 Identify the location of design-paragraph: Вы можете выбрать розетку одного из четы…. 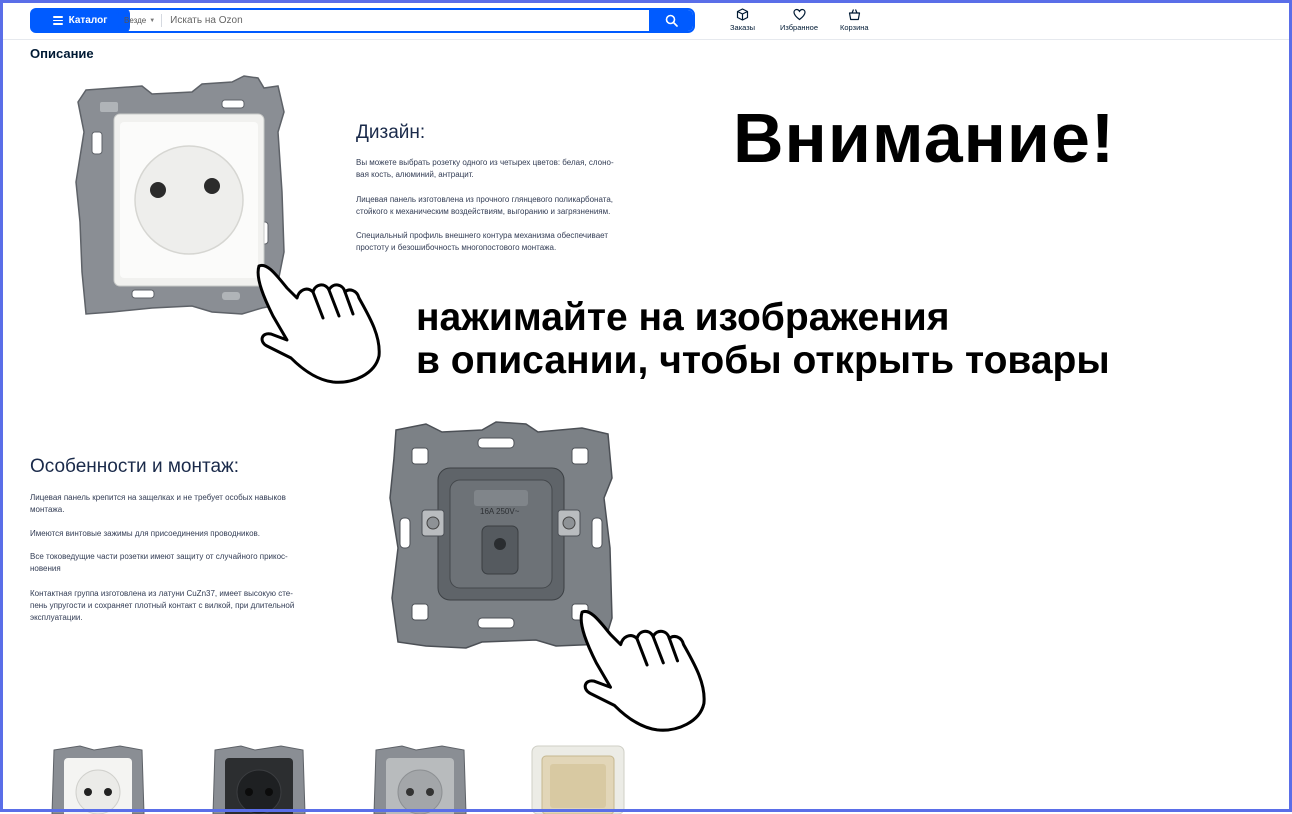
(485, 168).